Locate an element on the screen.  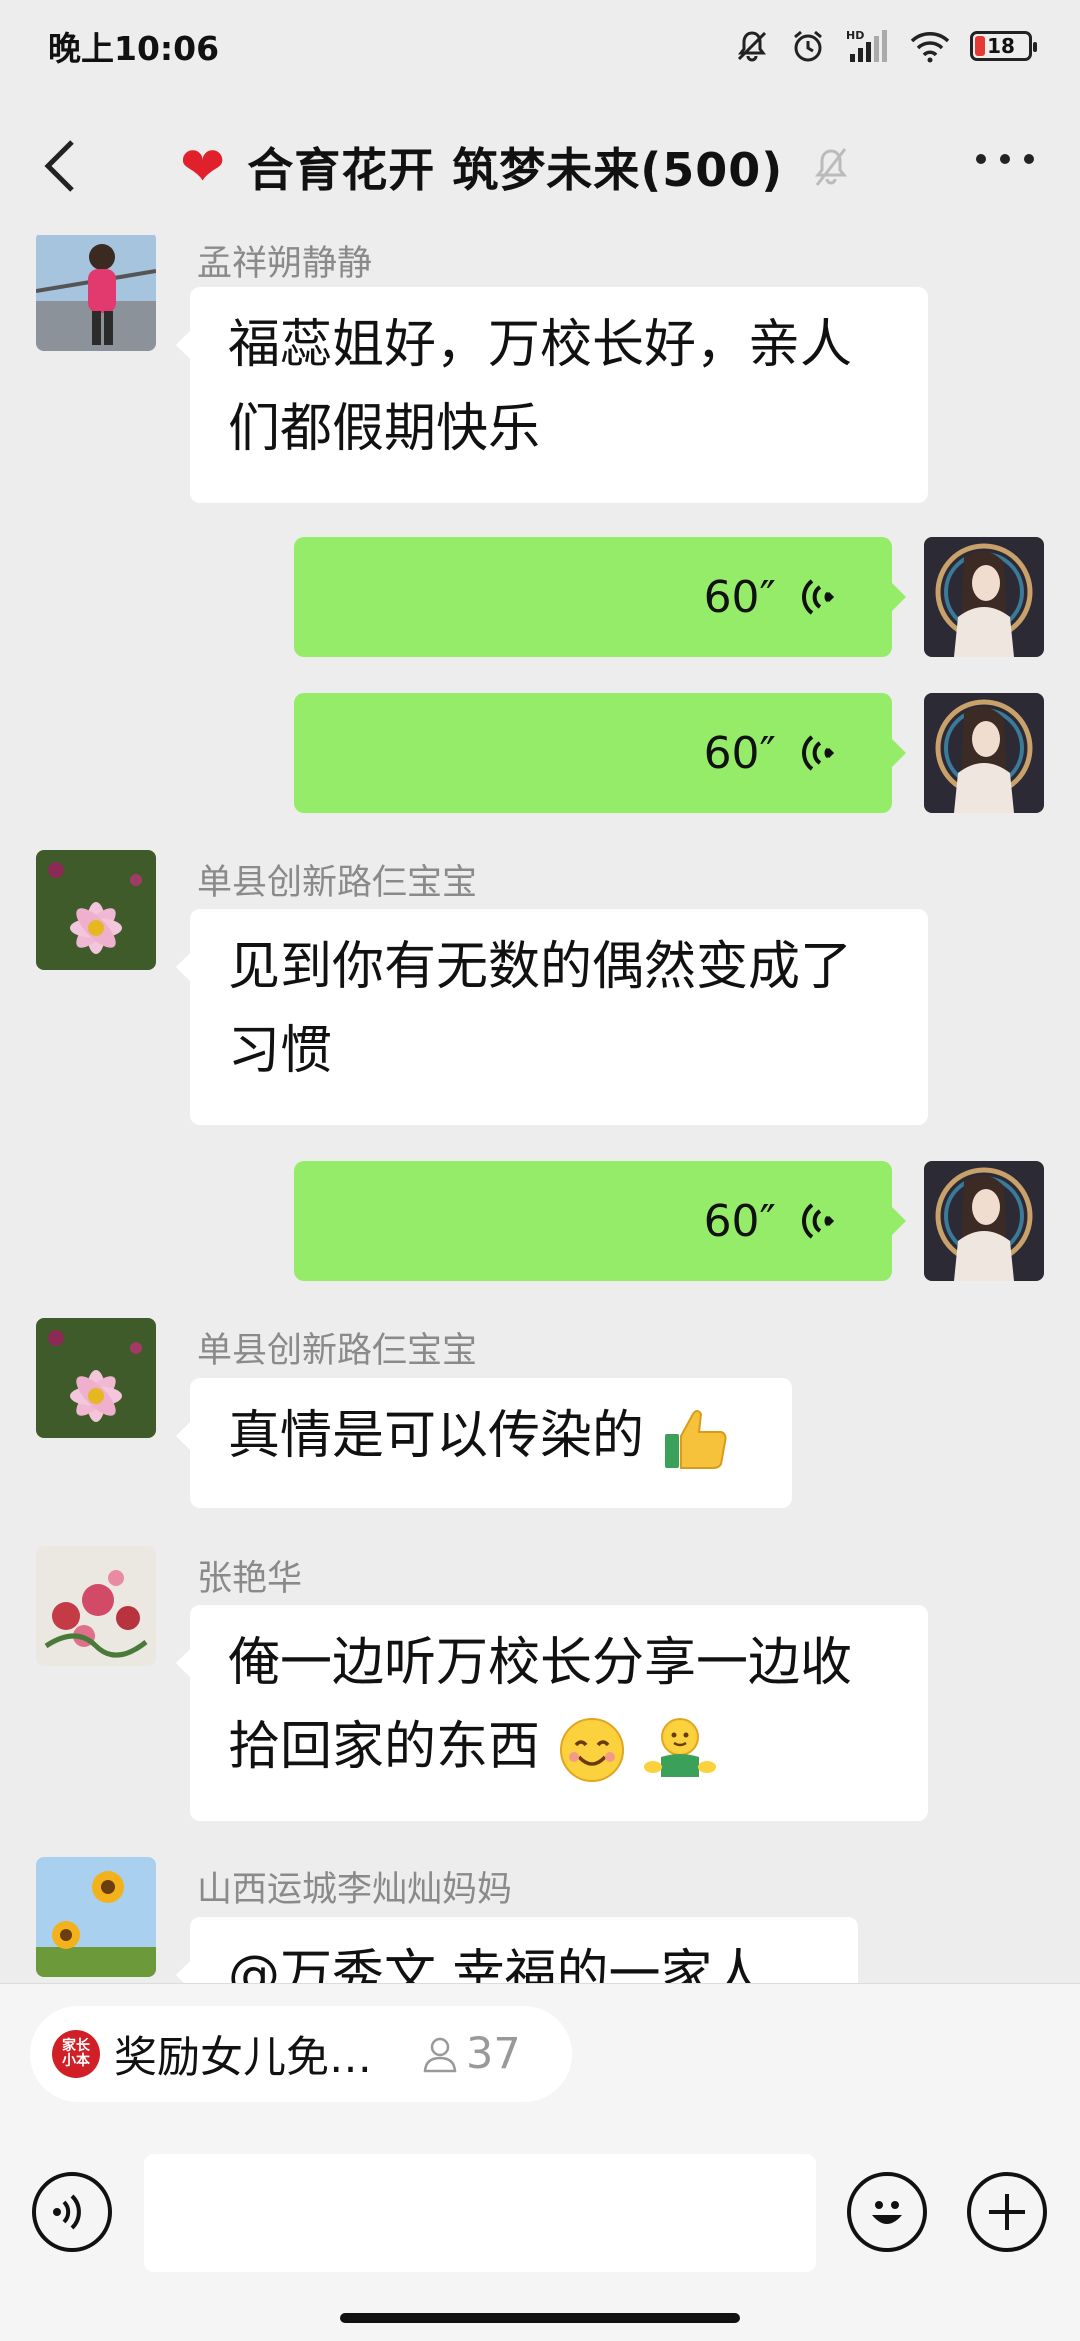
battery-icon: 18 is located at coordinates (1003, 46).